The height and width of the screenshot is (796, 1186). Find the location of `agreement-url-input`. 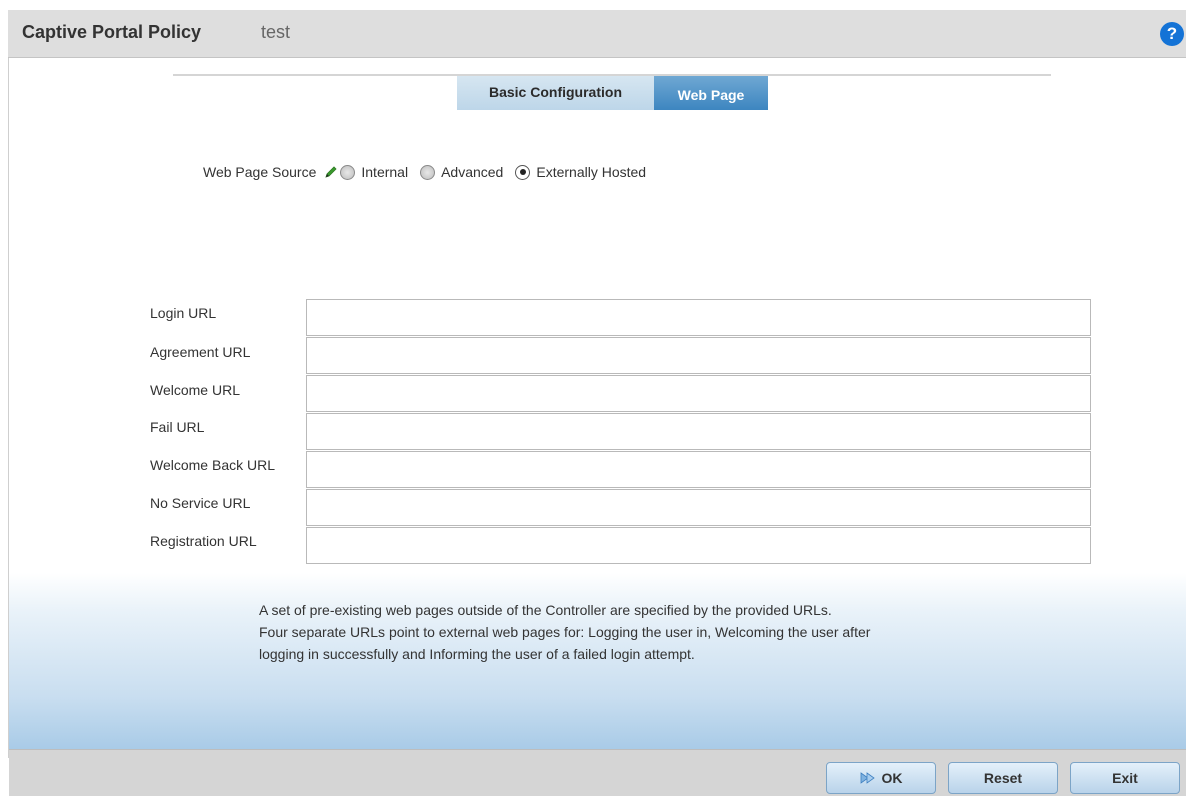

agreement-url-input is located at coordinates (698, 355).